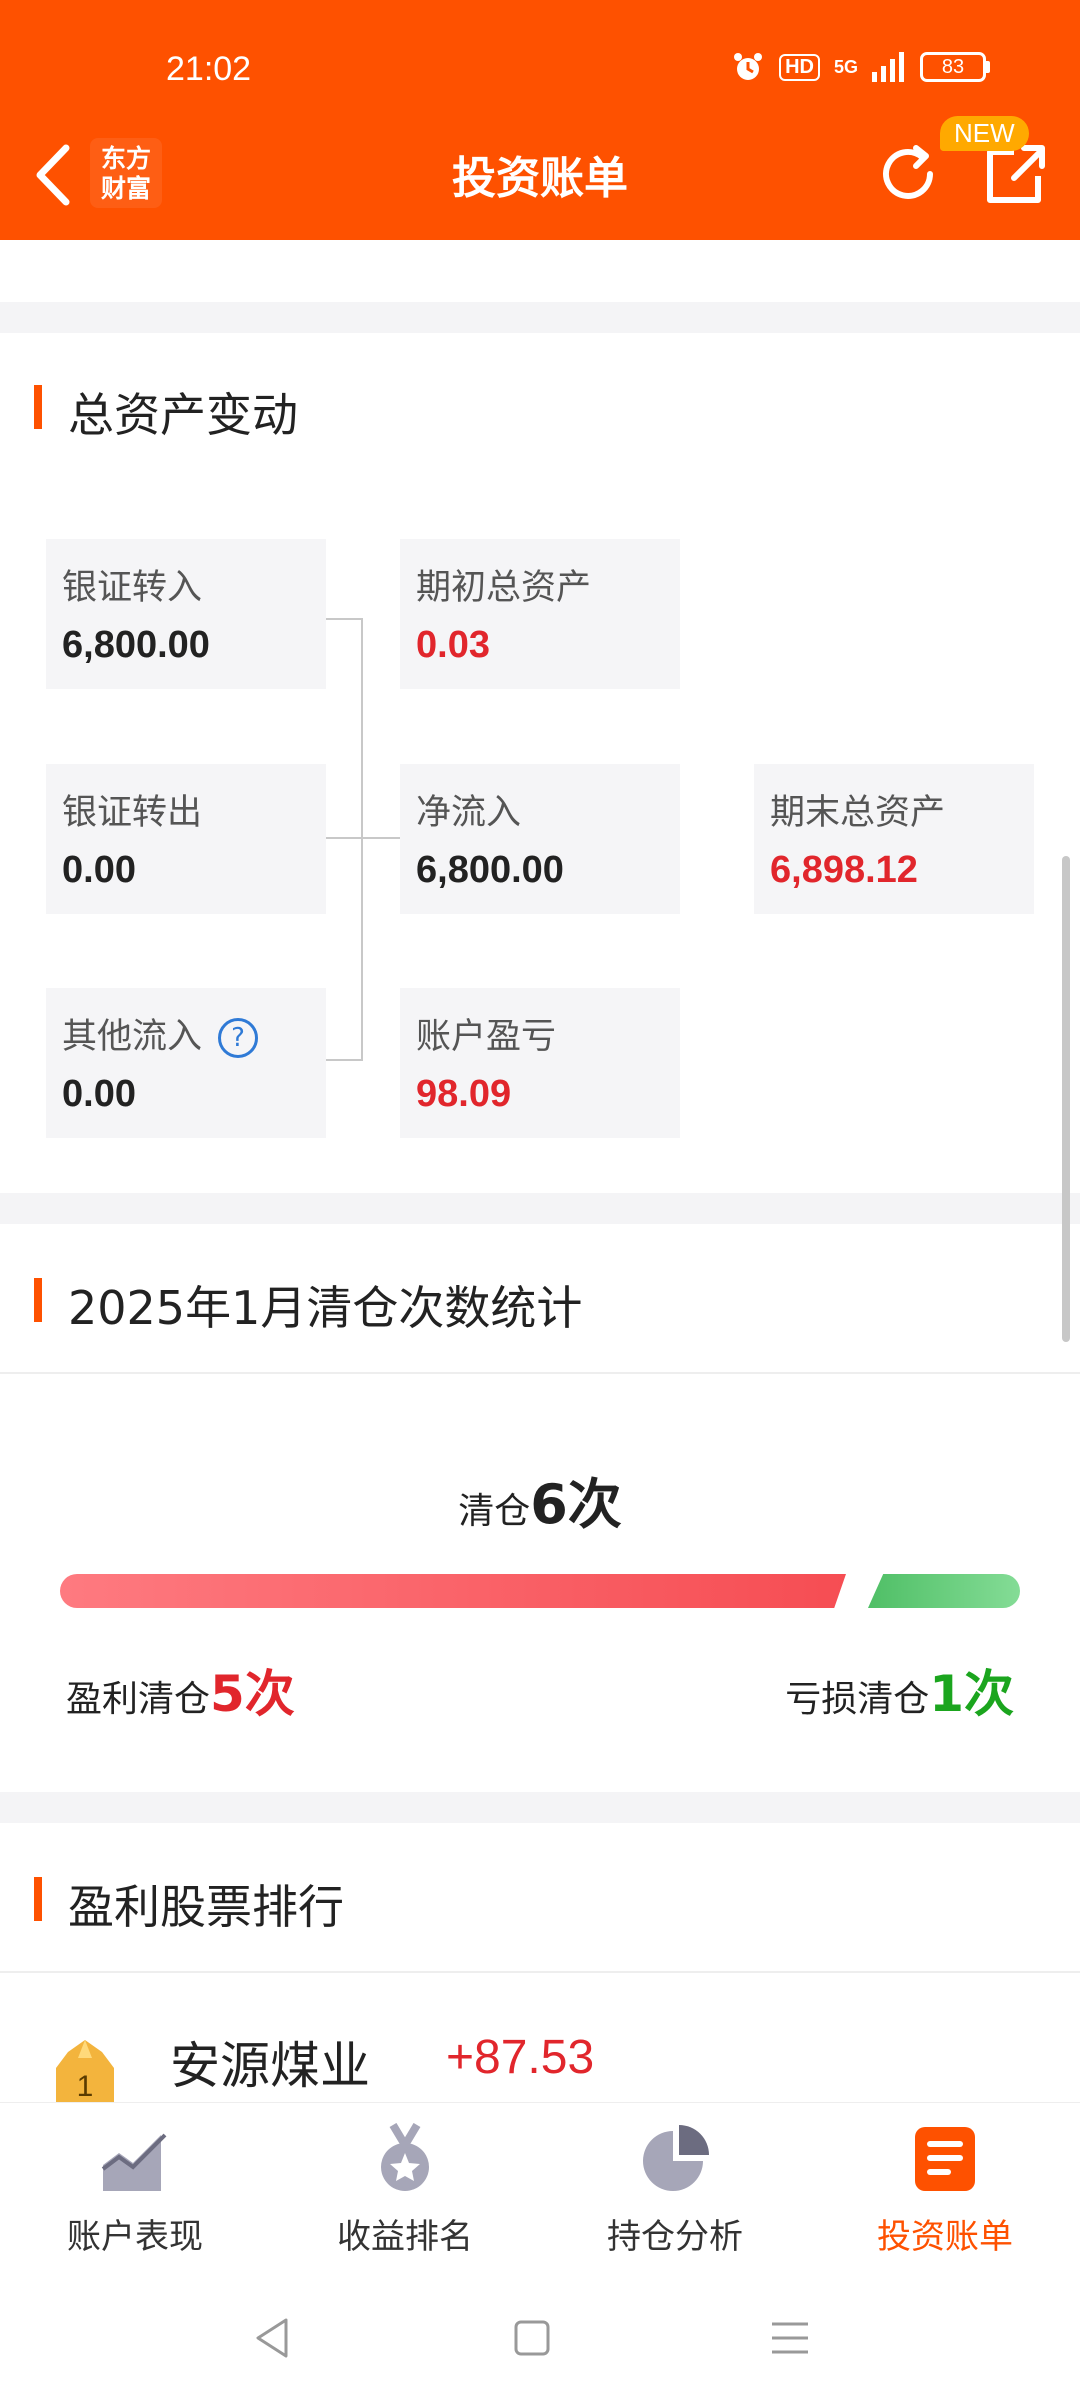 The width and height of the screenshot is (1080, 2400). What do you see at coordinates (540, 271) in the screenshot?
I see `top-strip` at bounding box center [540, 271].